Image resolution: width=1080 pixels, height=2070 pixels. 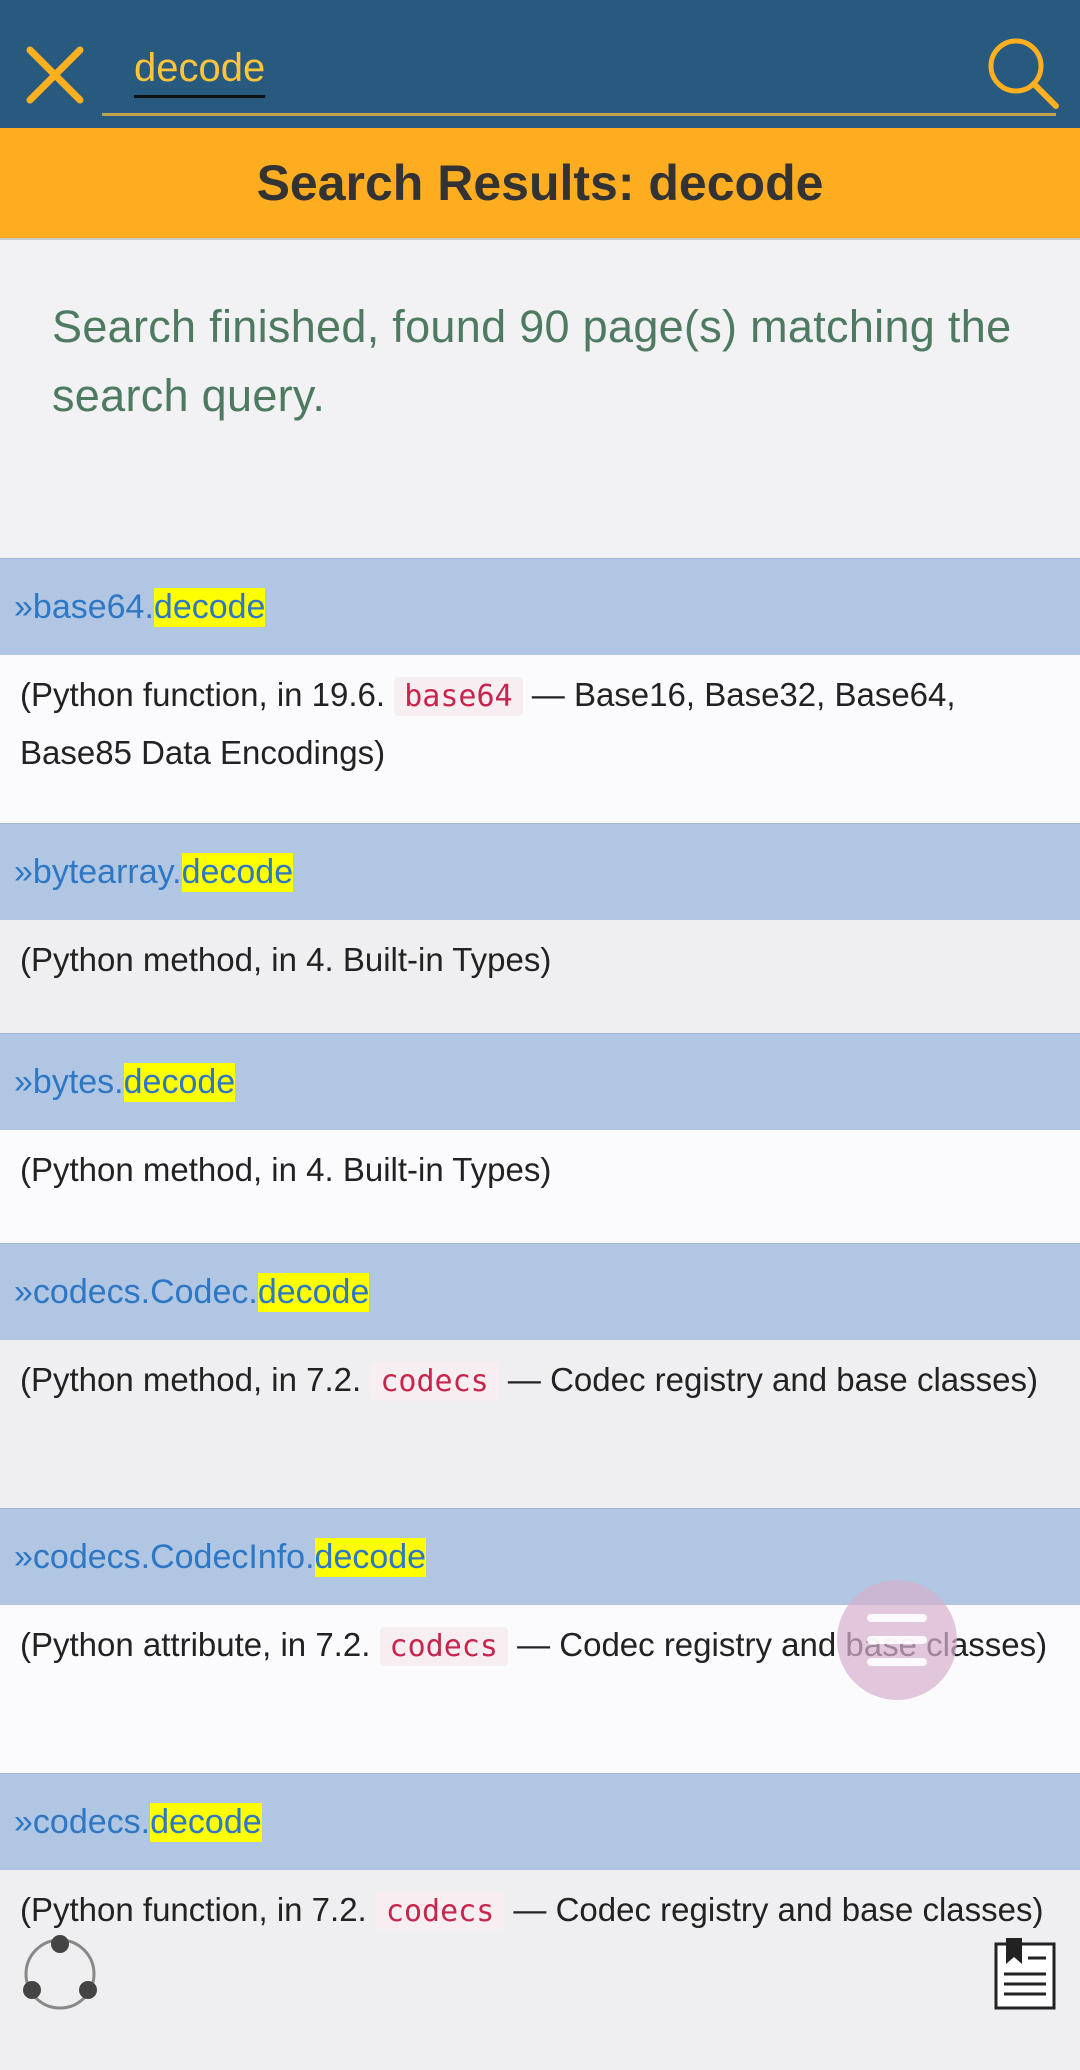 What do you see at coordinates (145, 1291) in the screenshot?
I see `result-object: codecs.Codec.` at bounding box center [145, 1291].